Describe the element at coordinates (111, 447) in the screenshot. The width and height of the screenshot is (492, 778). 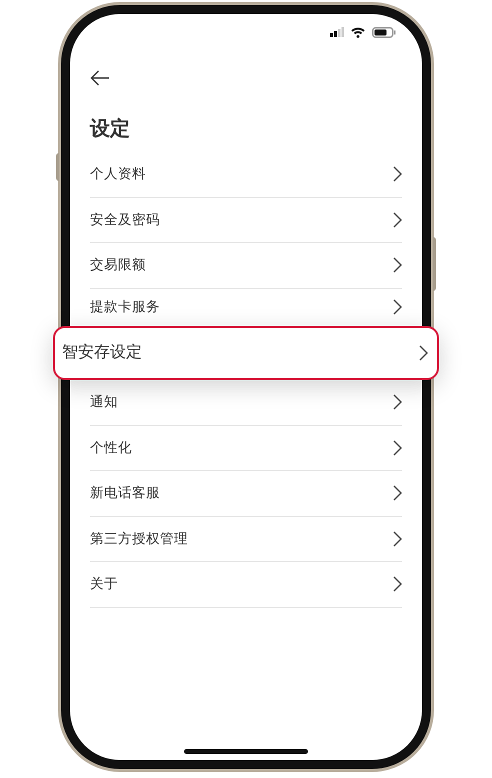
I see `row-label: 个性化` at that location.